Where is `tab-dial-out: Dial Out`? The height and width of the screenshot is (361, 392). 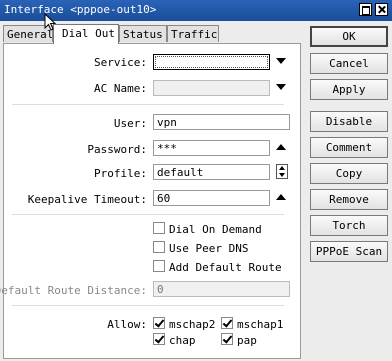 tab-dial-out: Dial Out is located at coordinates (86, 34).